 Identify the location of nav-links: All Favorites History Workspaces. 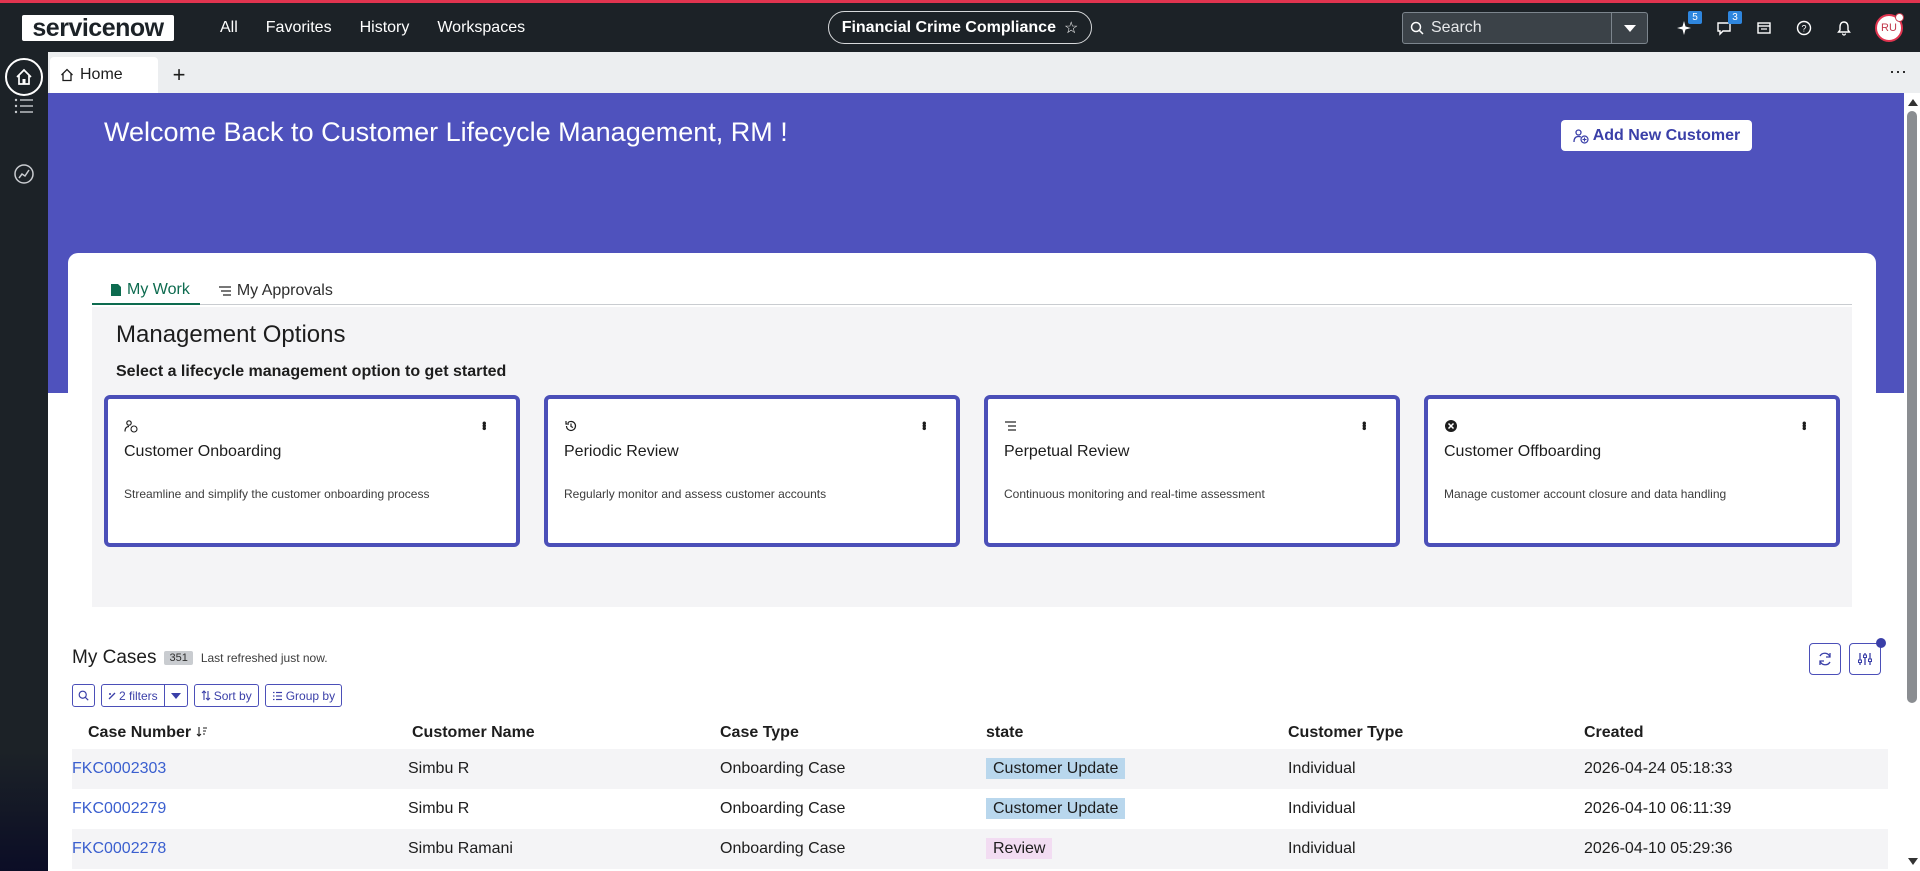
(372, 28).